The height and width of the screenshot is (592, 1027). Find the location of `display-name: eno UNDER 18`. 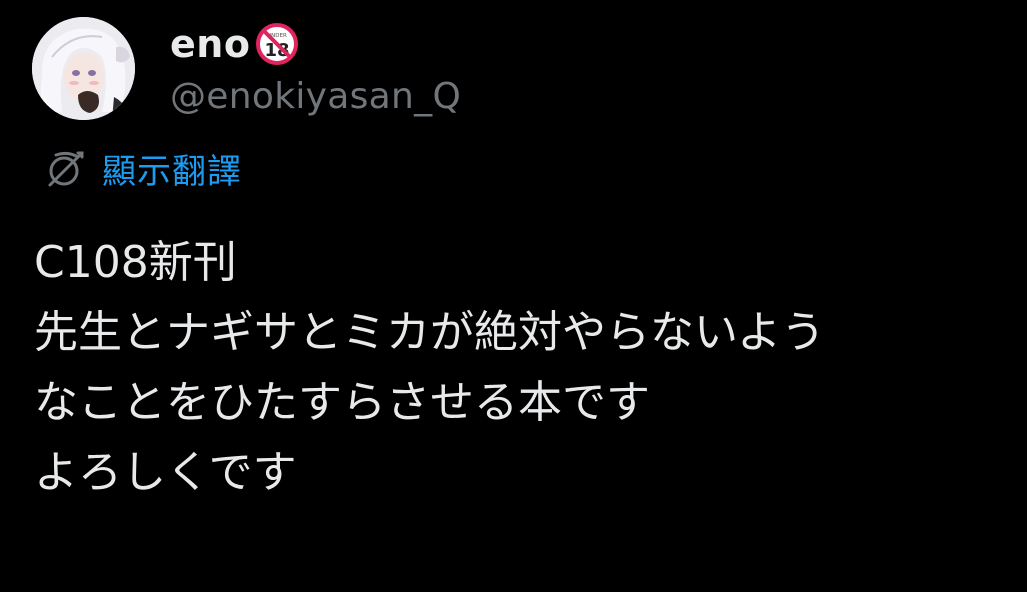

display-name: eno UNDER 18 is located at coordinates (235, 44).